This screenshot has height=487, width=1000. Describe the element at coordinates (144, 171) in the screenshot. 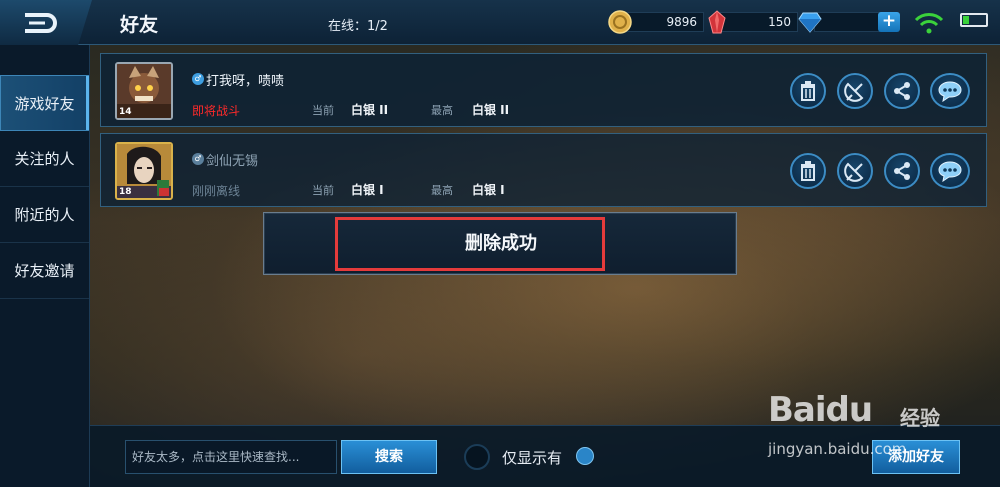

I see `avatar: 18` at that location.